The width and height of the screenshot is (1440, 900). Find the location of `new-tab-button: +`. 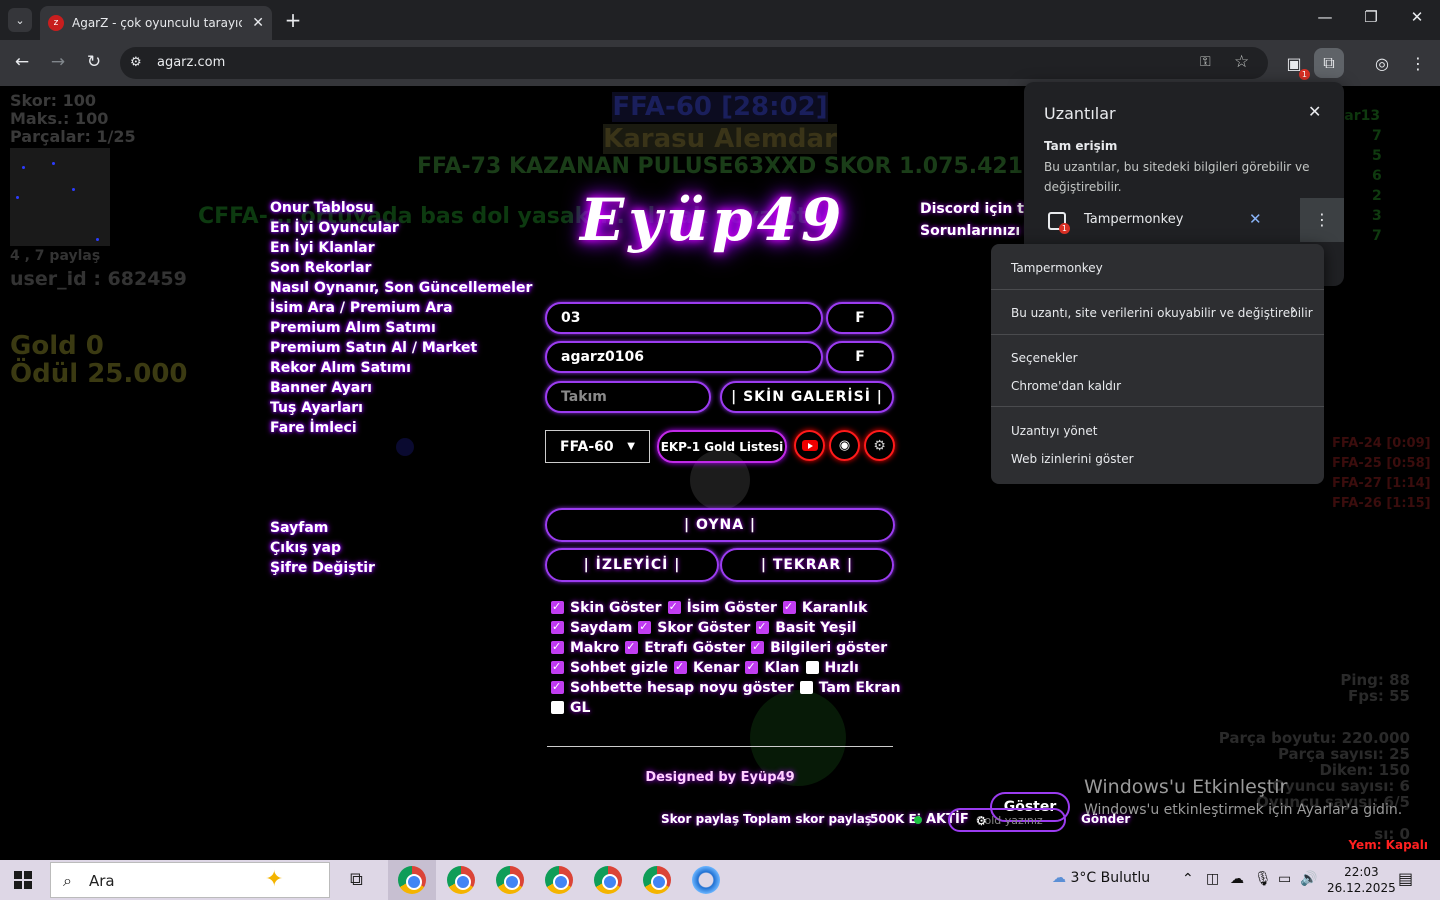

new-tab-button: + is located at coordinates (293, 20).